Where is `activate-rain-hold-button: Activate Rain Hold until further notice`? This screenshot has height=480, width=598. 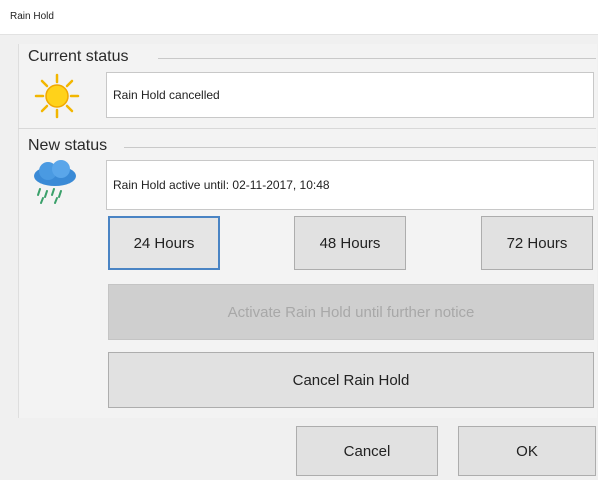
activate-rain-hold-button: Activate Rain Hold until further notice is located at coordinates (351, 312).